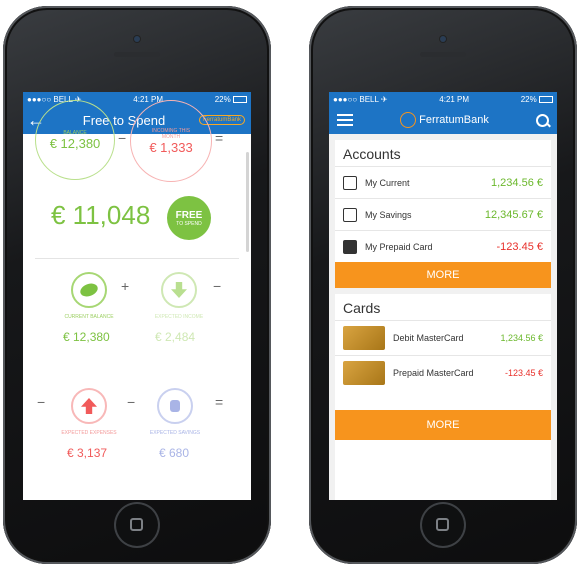 The height and width of the screenshot is (569, 579). What do you see at coordinates (443, 425) in the screenshot?
I see `cards-more-button: MORE` at bounding box center [443, 425].